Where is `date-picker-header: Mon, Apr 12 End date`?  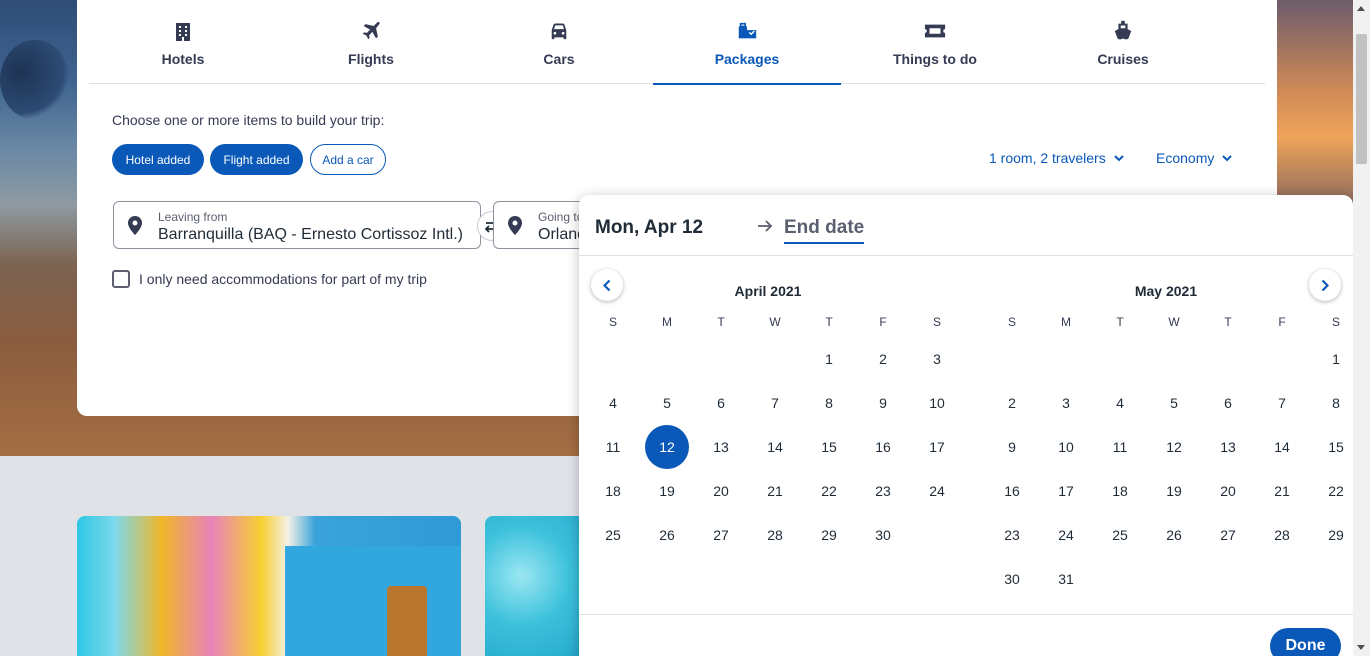 date-picker-header: Mon, Apr 12 End date is located at coordinates (966, 225).